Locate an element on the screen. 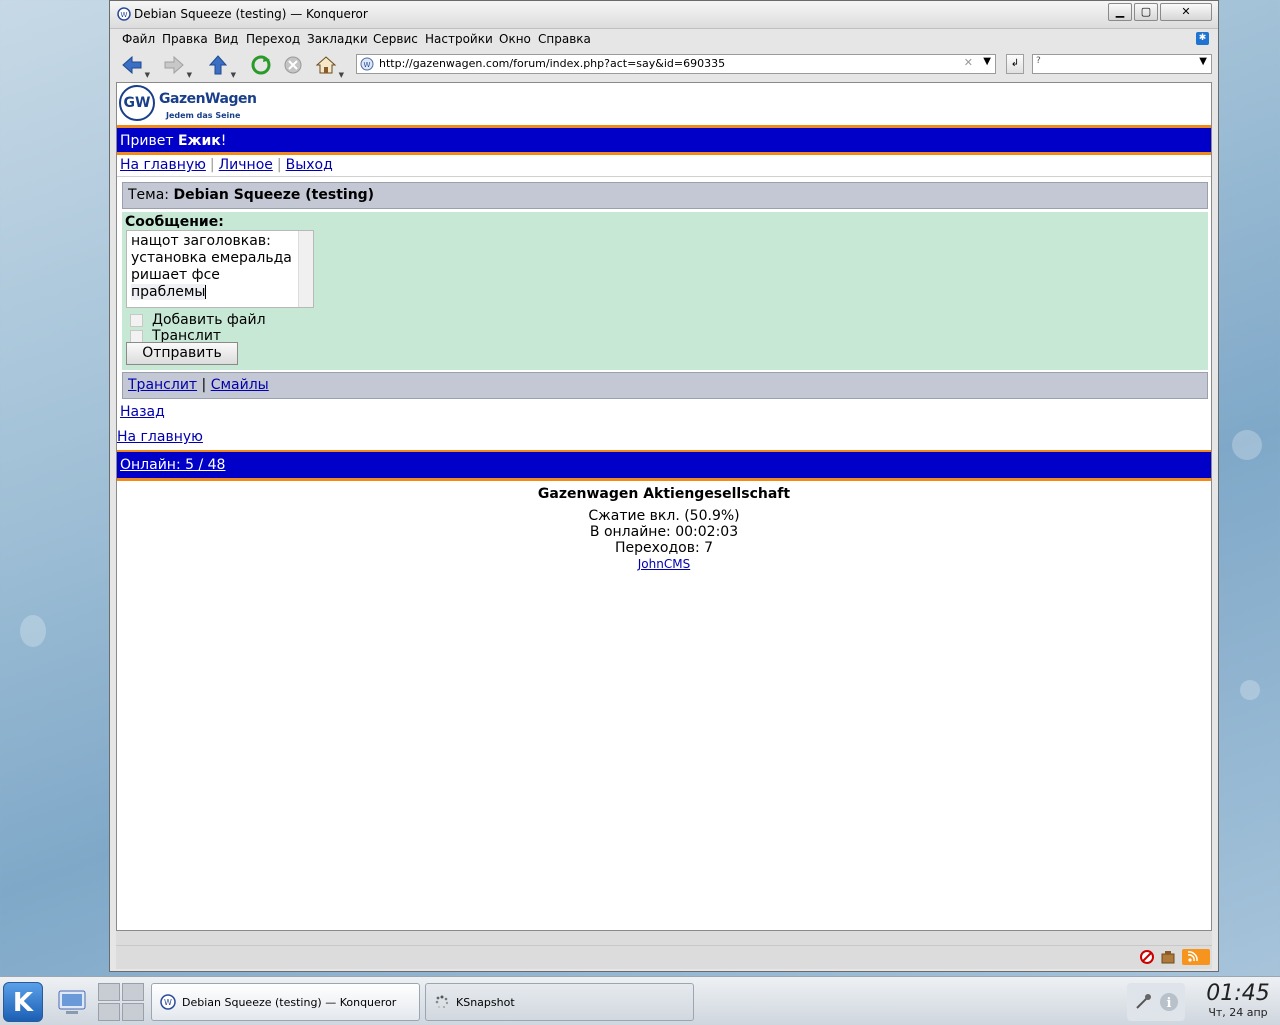  message-line: праблемы is located at coordinates (169, 292).